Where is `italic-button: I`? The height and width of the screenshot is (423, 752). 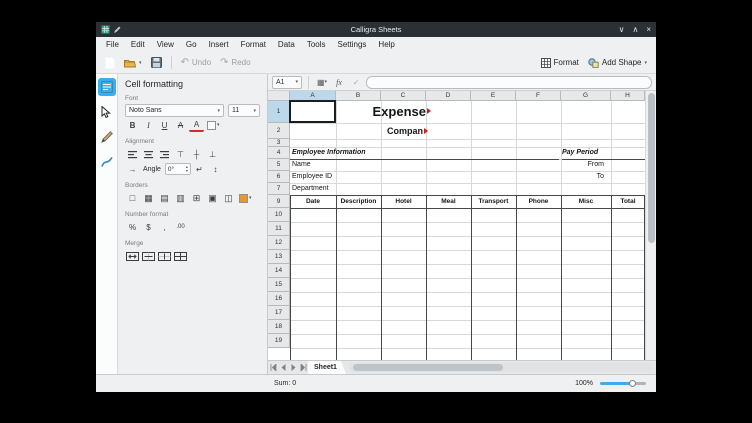 italic-button: I is located at coordinates (148, 125).